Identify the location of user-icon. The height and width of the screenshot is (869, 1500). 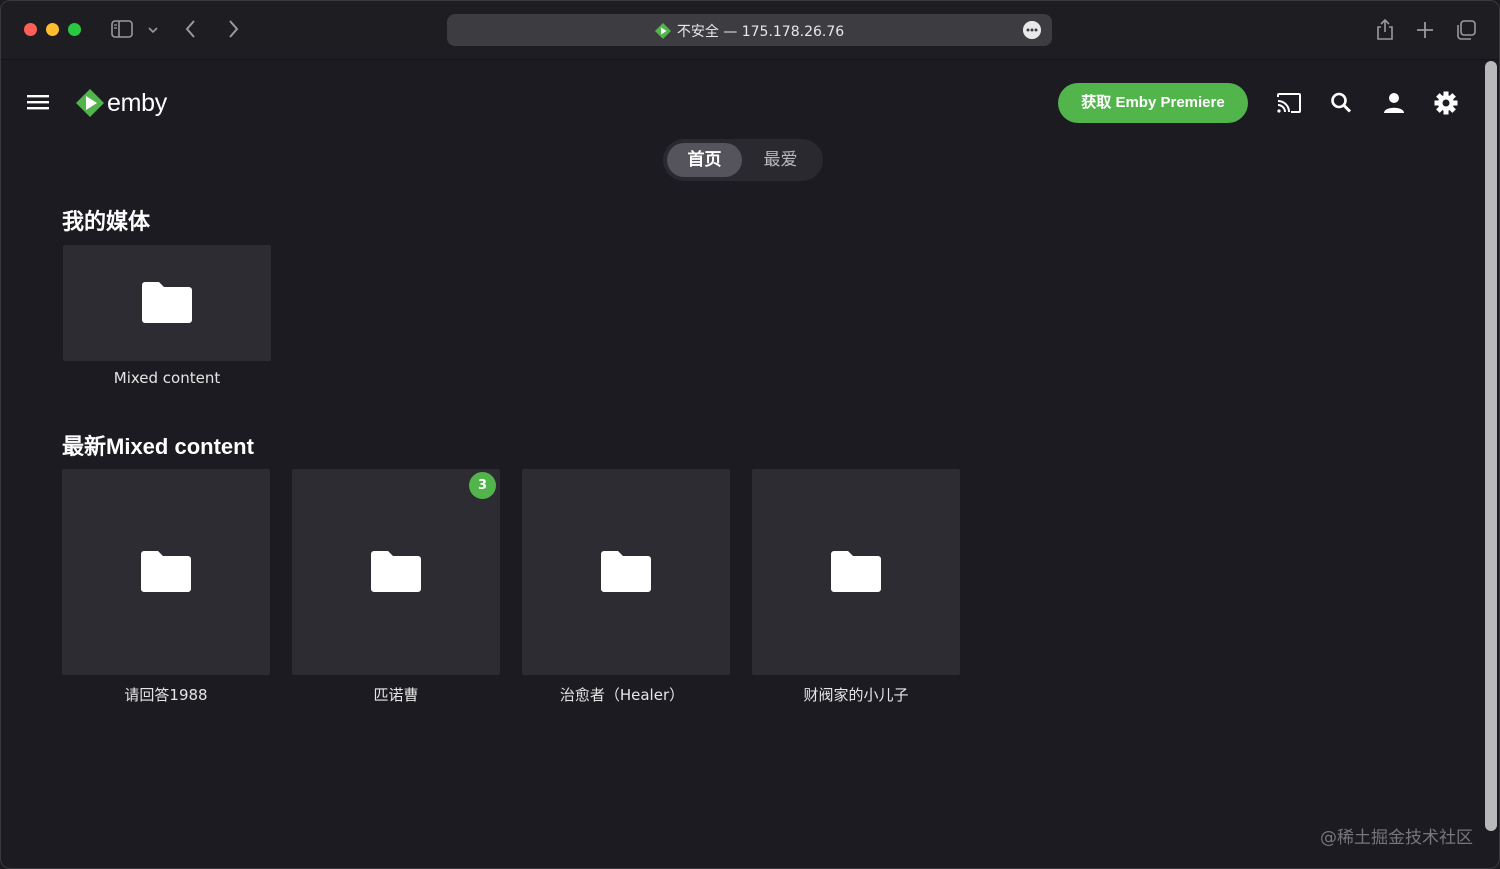
(1395, 103).